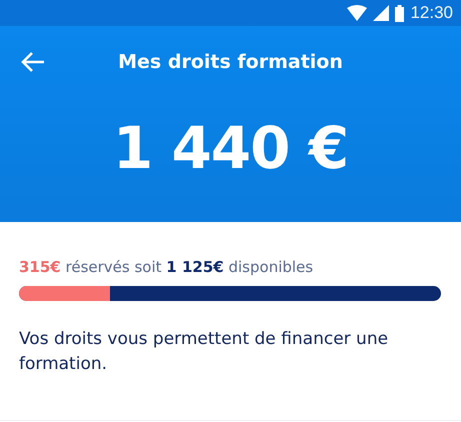 The image size is (461, 422). What do you see at coordinates (166, 267) in the screenshot?
I see `balance-summary: 315€ réservés soit 1 125€ disponibles` at bounding box center [166, 267].